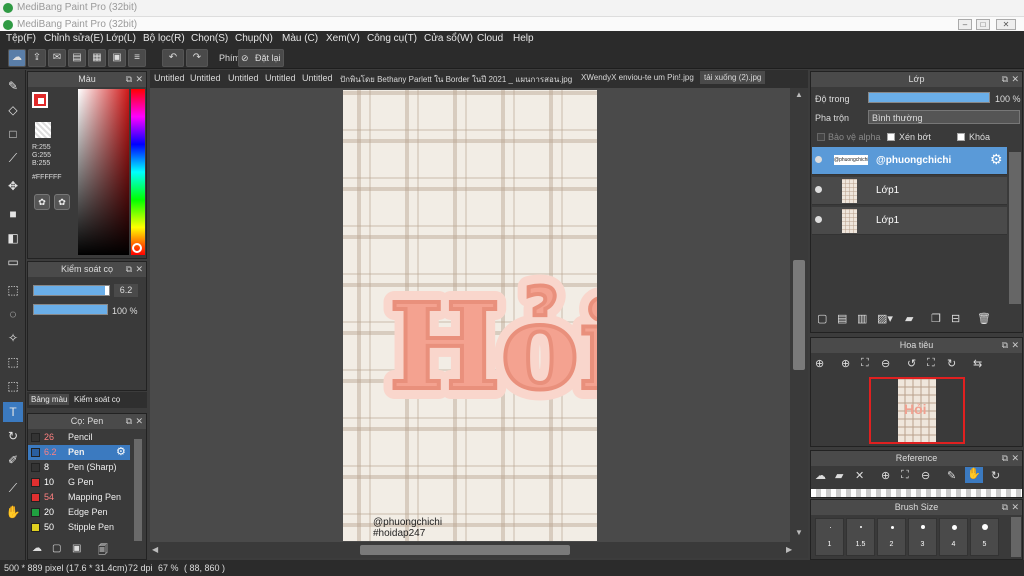  Describe the element at coordinates (13, 110) in the screenshot. I see `eraser-tool-icon: ◇` at that location.